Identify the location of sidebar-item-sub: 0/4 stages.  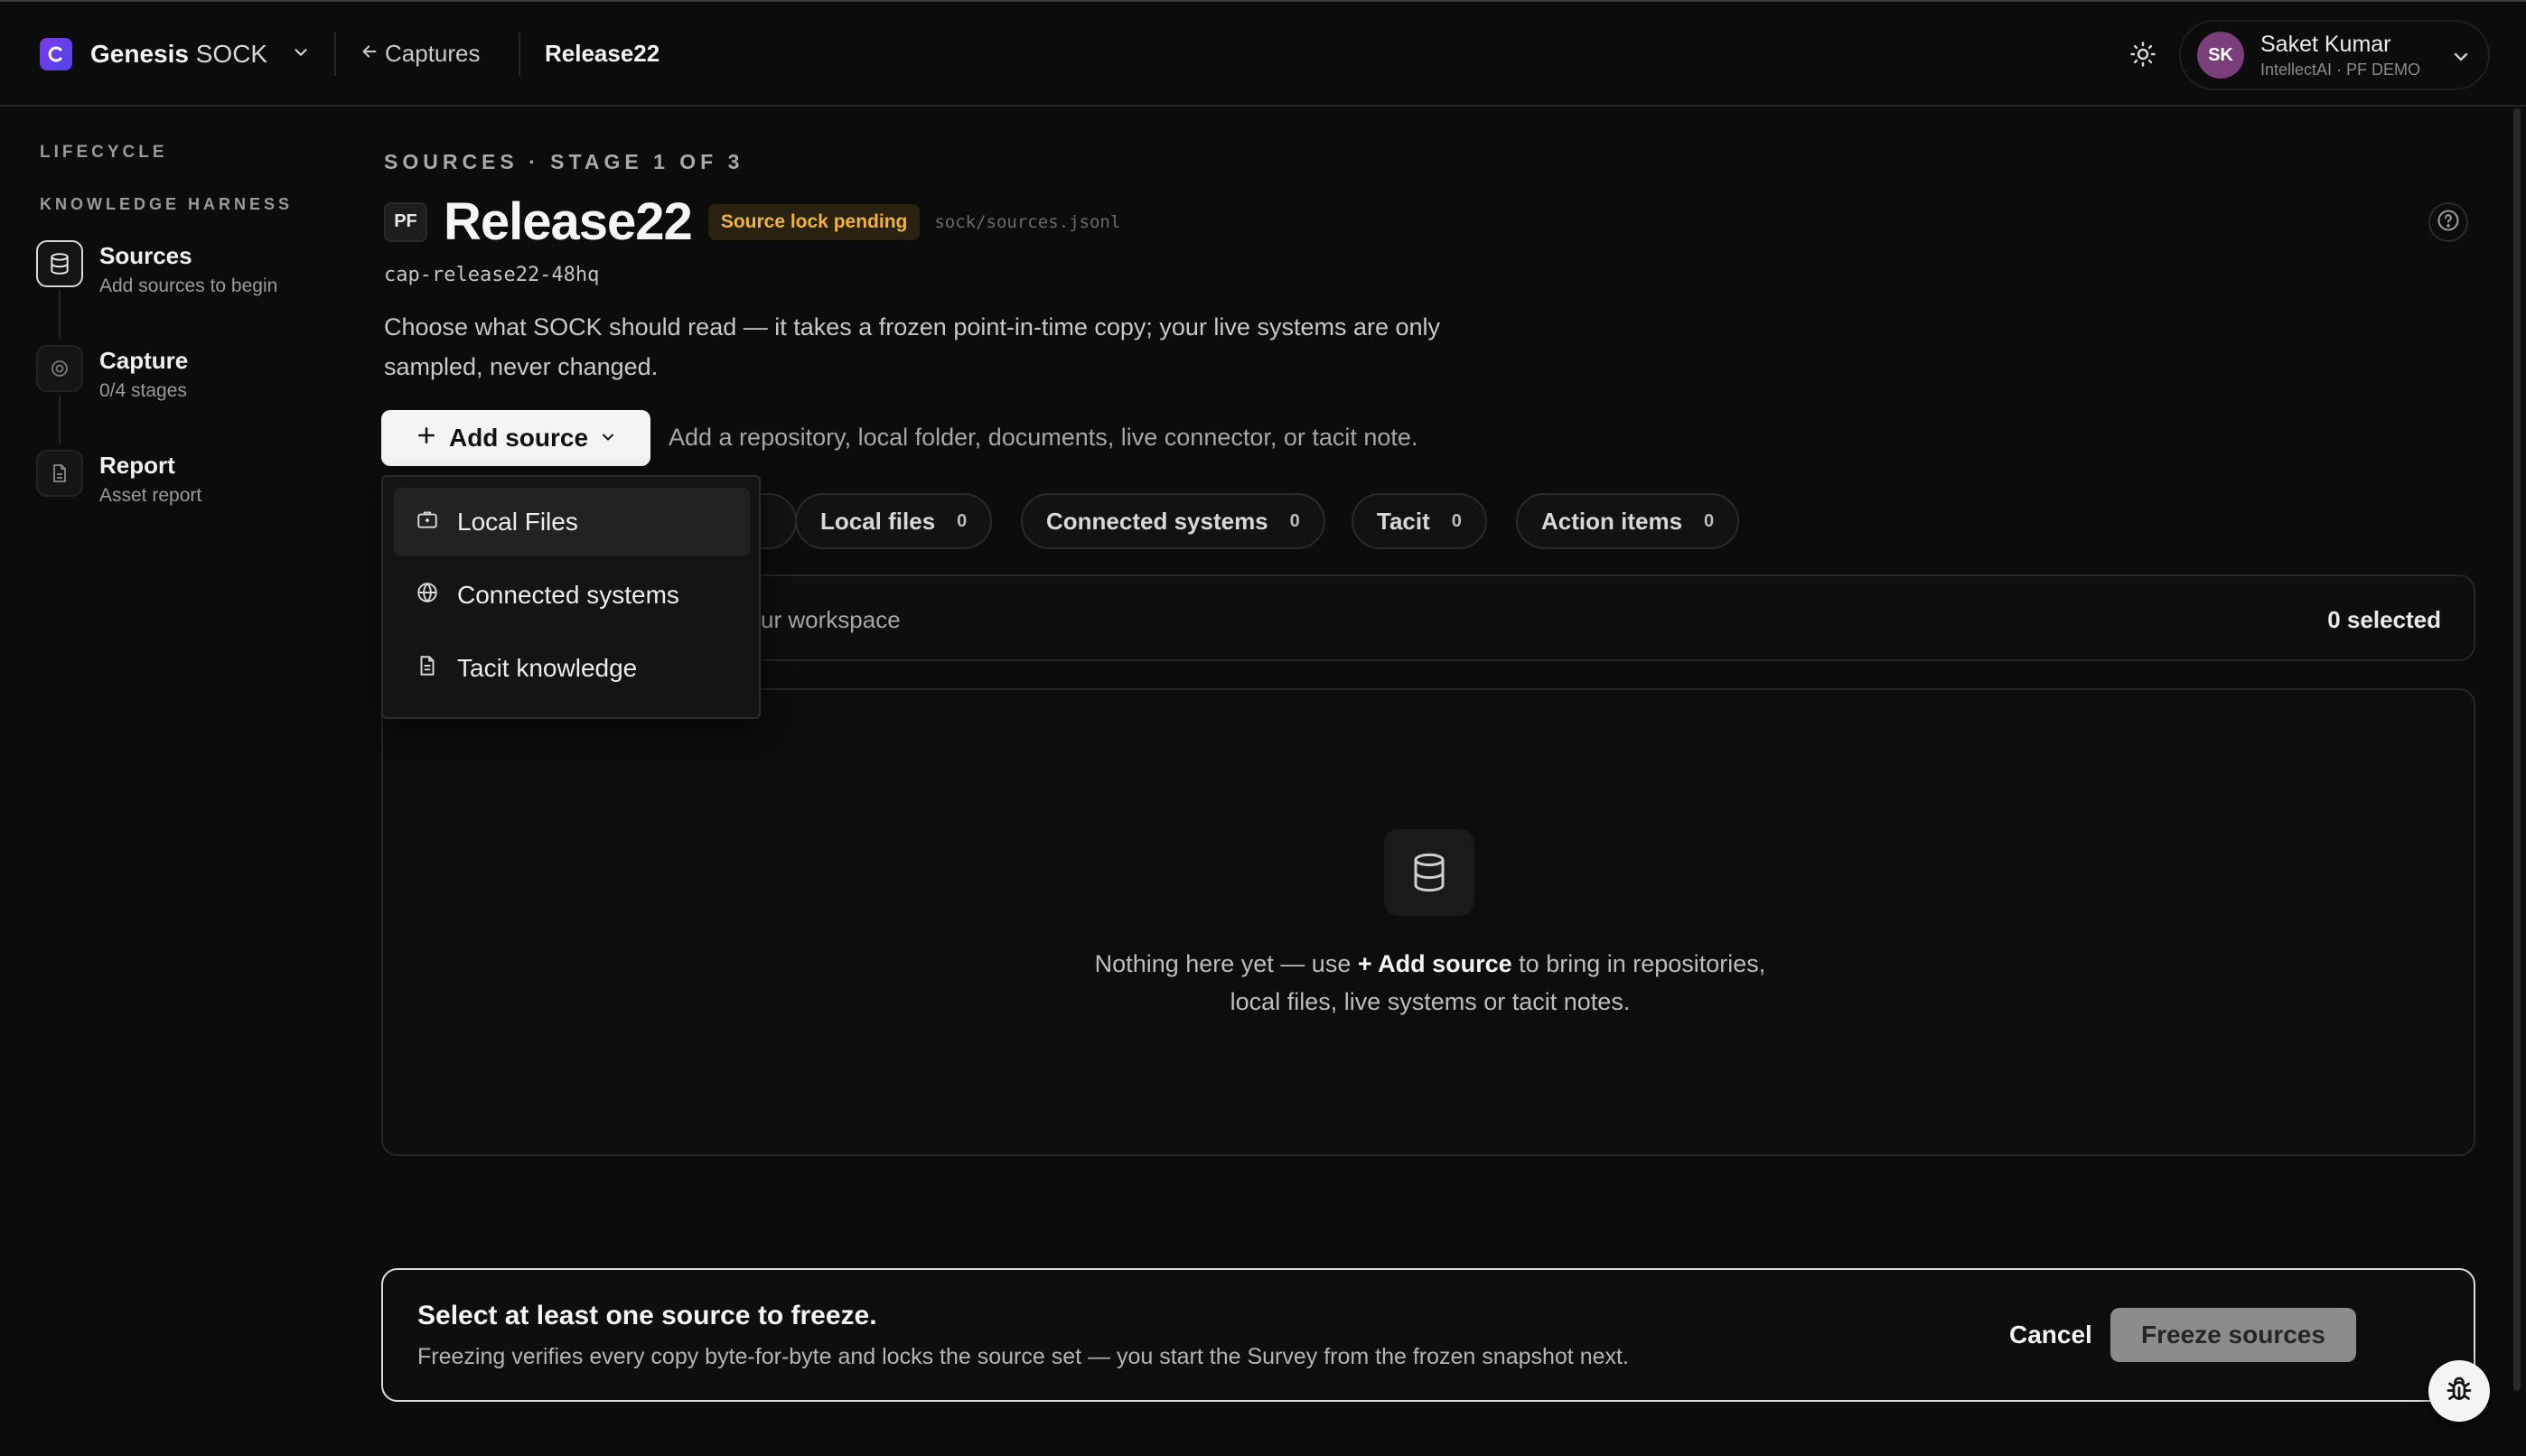
(143, 390).